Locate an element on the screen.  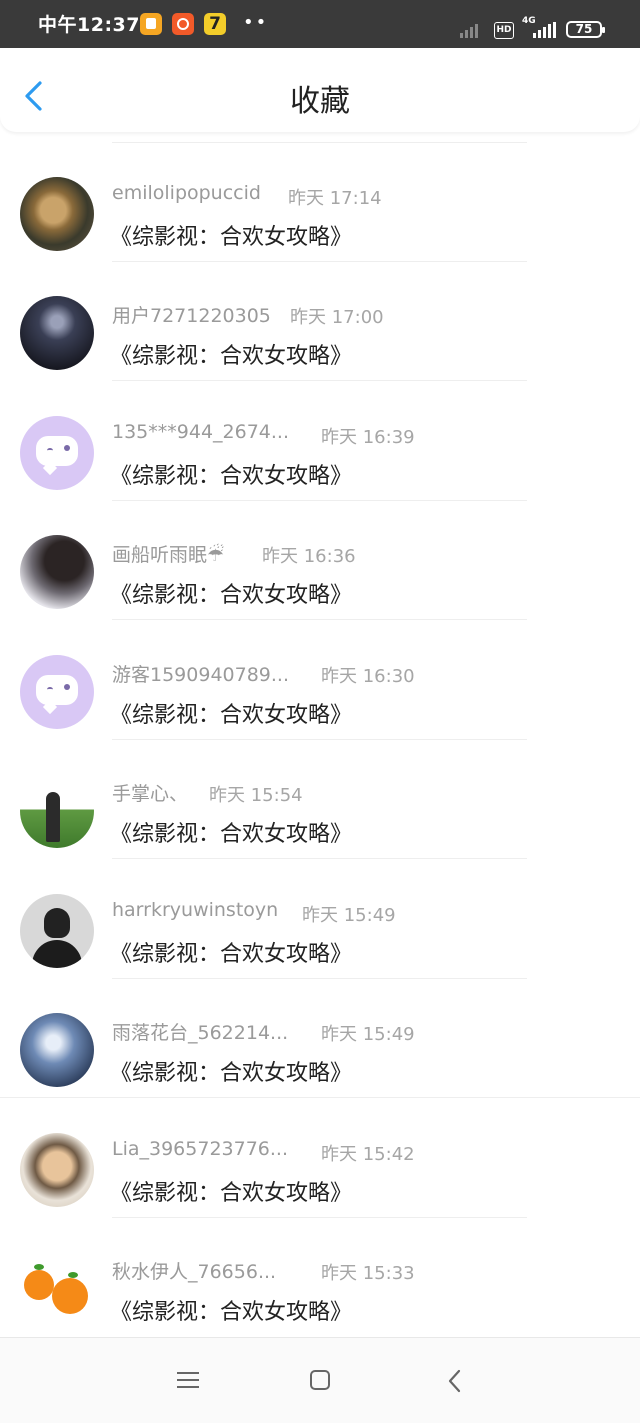
back-triangle-icon is located at coordinates (455, 1381).